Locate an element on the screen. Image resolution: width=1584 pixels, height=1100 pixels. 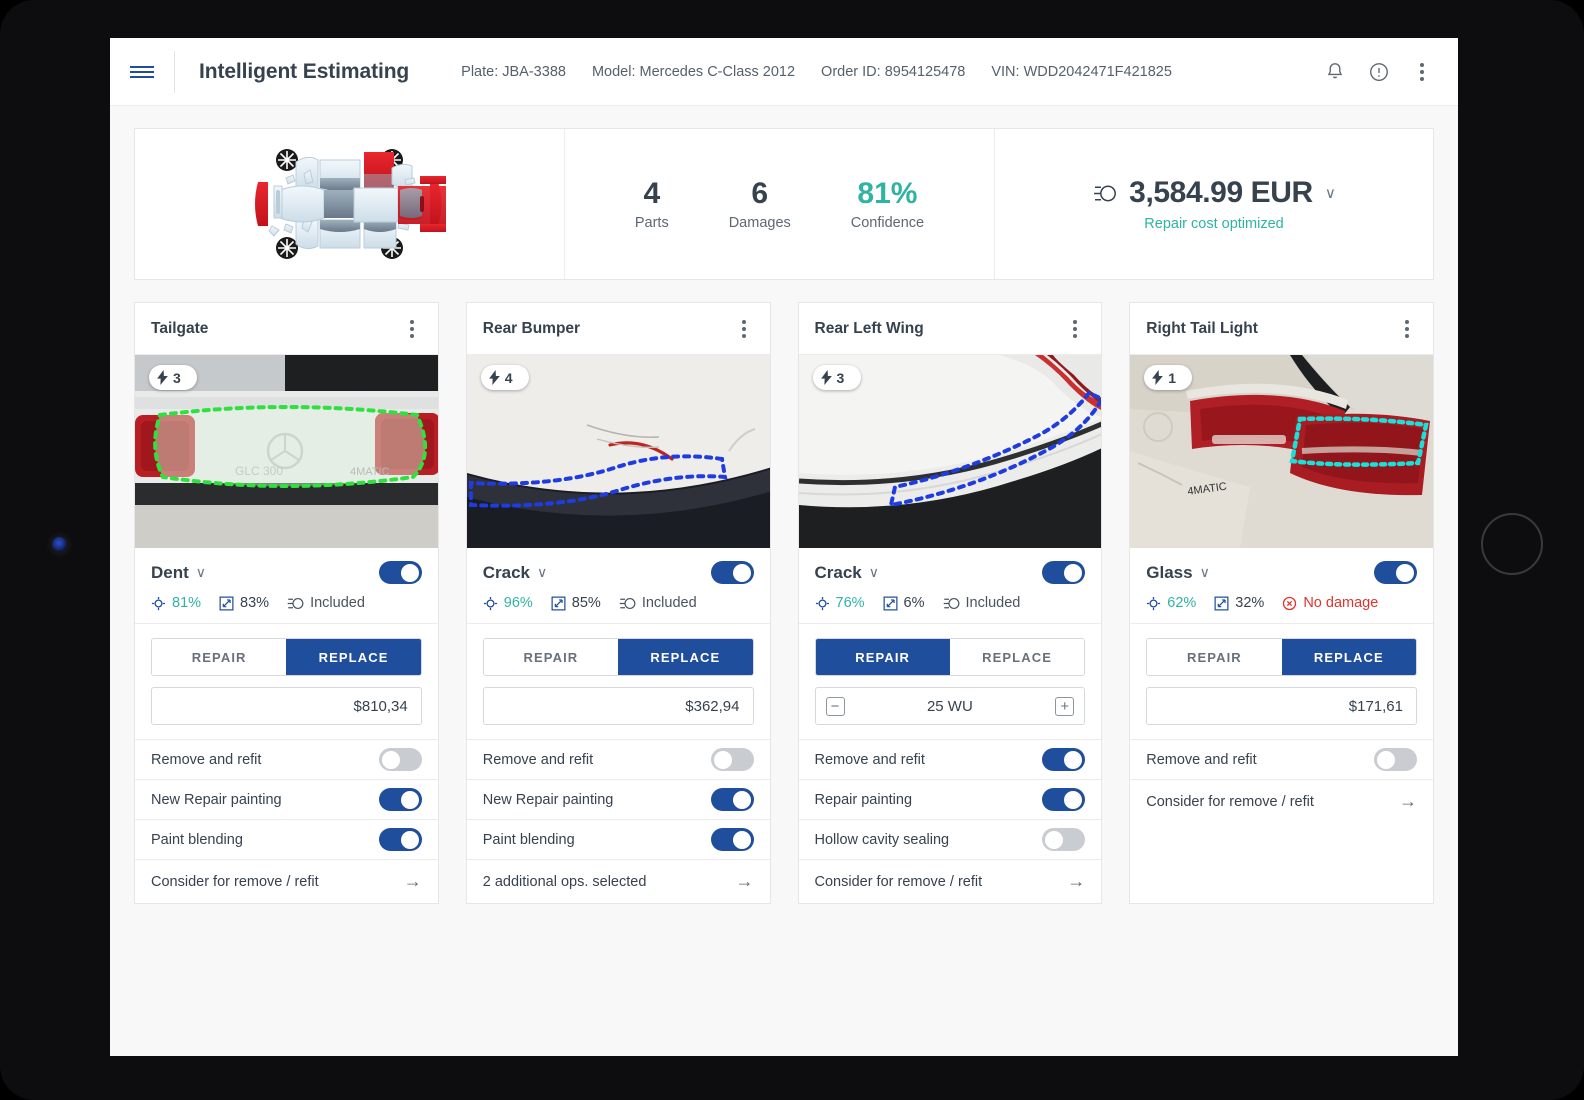
damage-photo-rear-left-wing: 3 is located at coordinates (950, 451).